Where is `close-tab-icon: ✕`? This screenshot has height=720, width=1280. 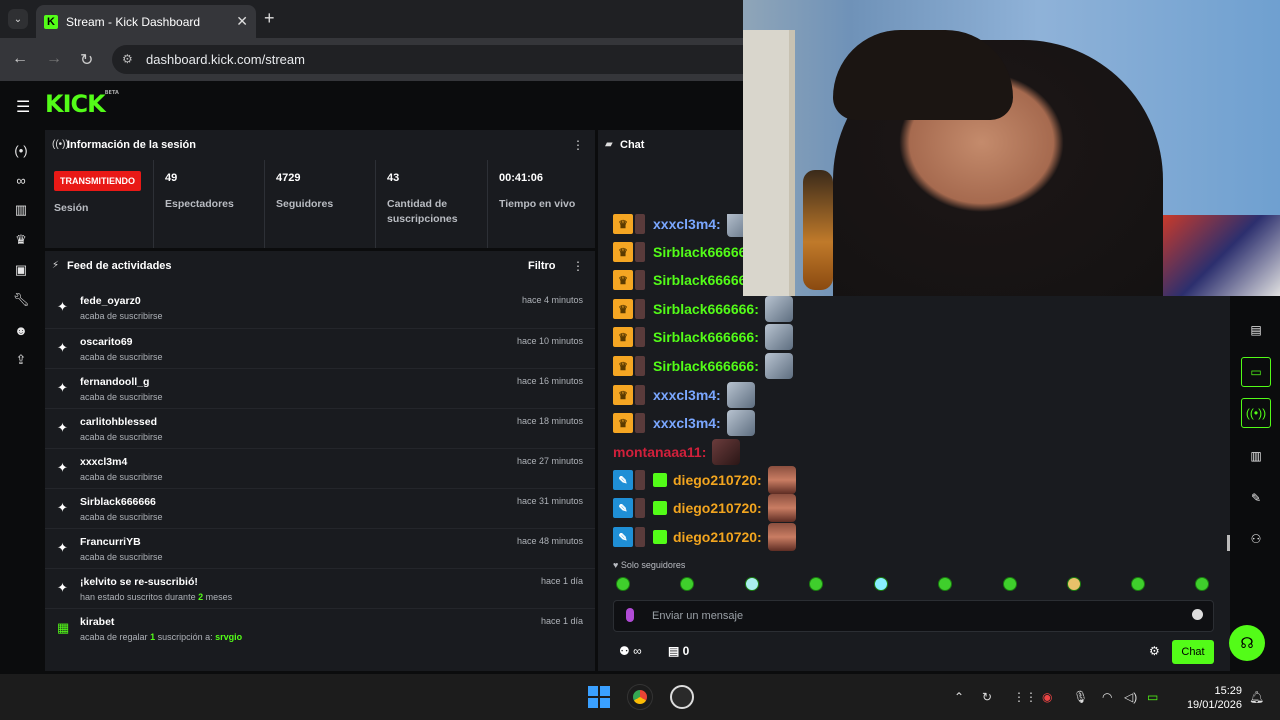 close-tab-icon: ✕ is located at coordinates (242, 21).